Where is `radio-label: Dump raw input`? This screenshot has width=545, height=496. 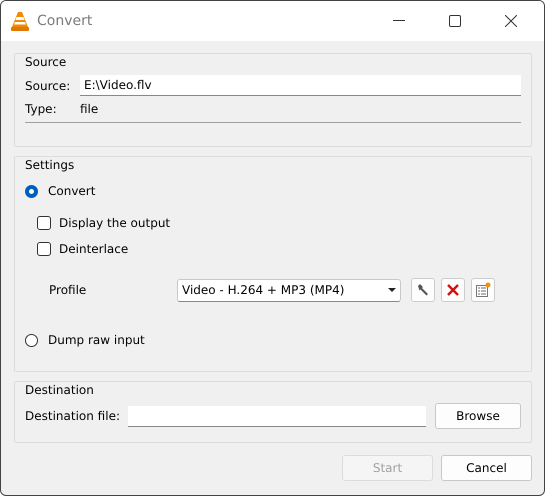
radio-label: Dump raw input is located at coordinates (96, 340).